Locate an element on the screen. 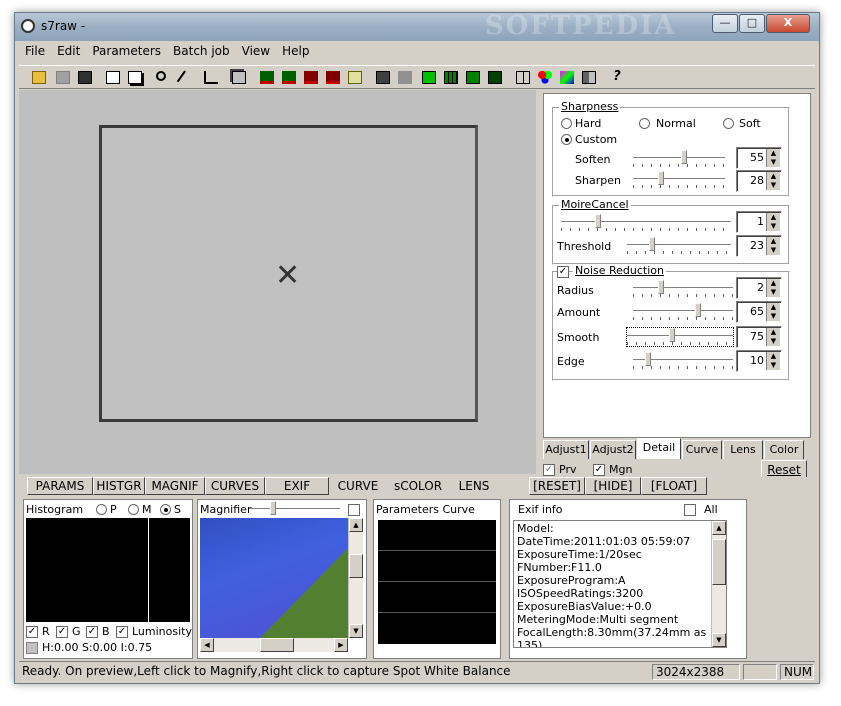 The image size is (841, 706). custom-radio is located at coordinates (566, 139).